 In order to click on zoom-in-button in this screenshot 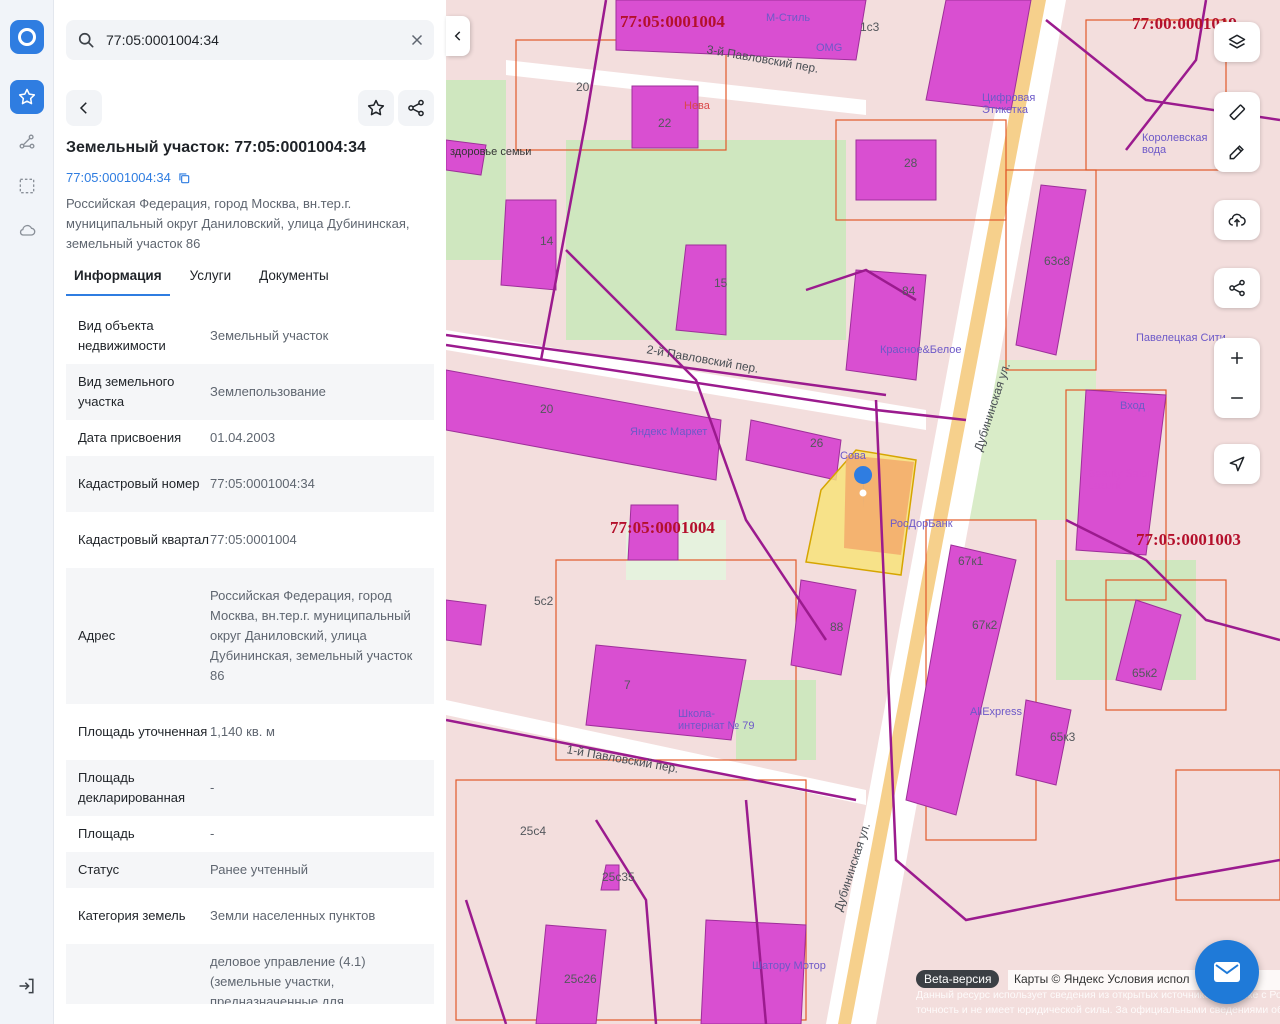, I will do `click(1237, 358)`.